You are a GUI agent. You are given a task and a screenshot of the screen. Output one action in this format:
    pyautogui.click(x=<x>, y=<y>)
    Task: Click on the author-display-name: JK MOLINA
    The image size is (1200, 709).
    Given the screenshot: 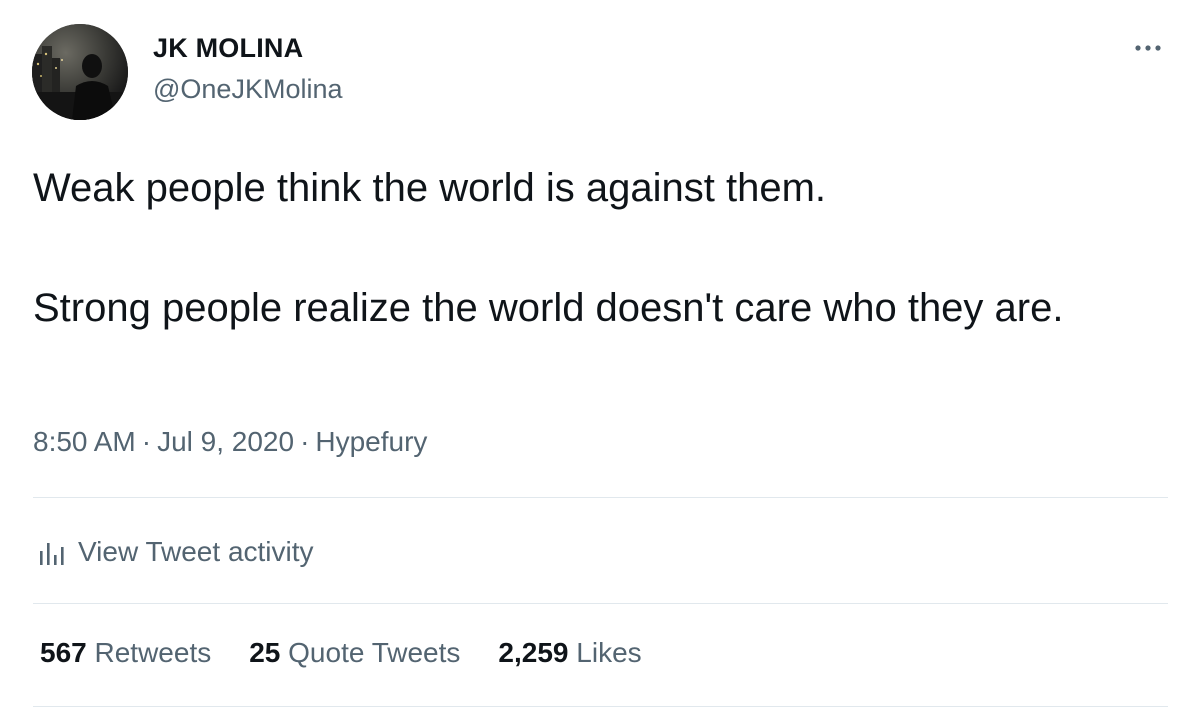 What is the action you would take?
    pyautogui.click(x=228, y=48)
    